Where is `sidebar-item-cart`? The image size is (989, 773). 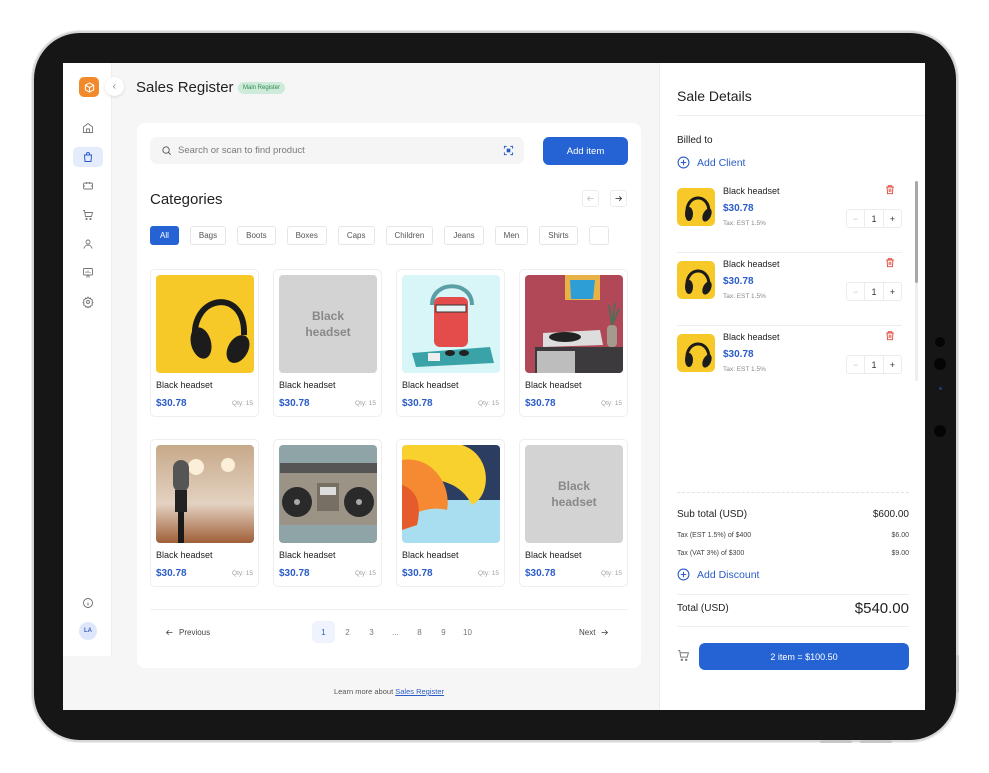 sidebar-item-cart is located at coordinates (88, 215).